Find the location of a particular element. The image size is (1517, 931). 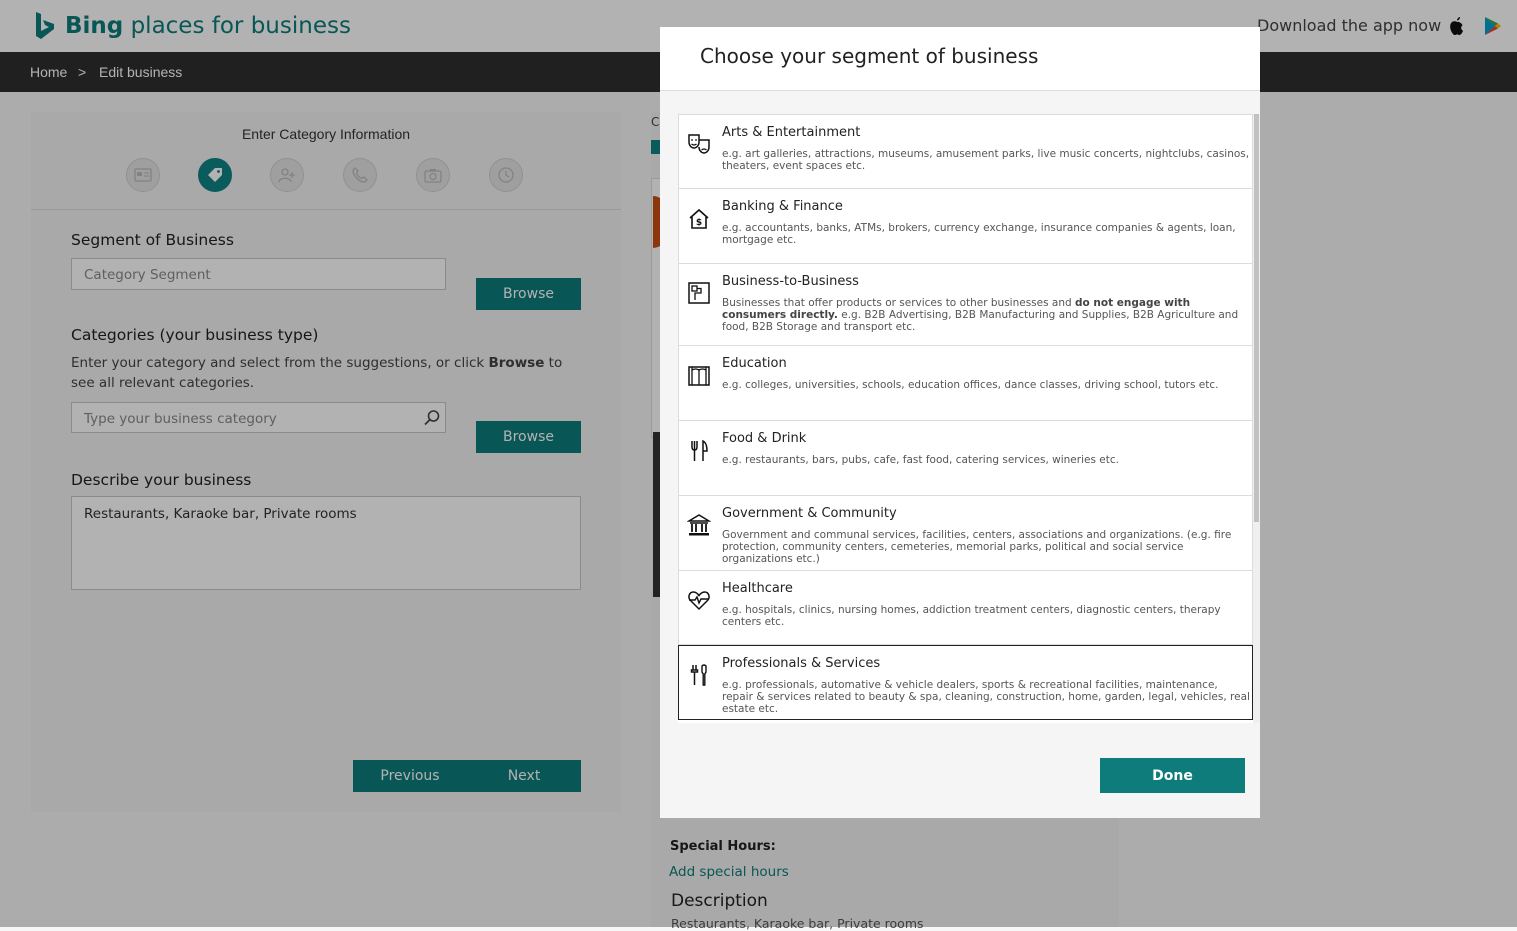

bank-house-icon: $ is located at coordinates (699, 218).